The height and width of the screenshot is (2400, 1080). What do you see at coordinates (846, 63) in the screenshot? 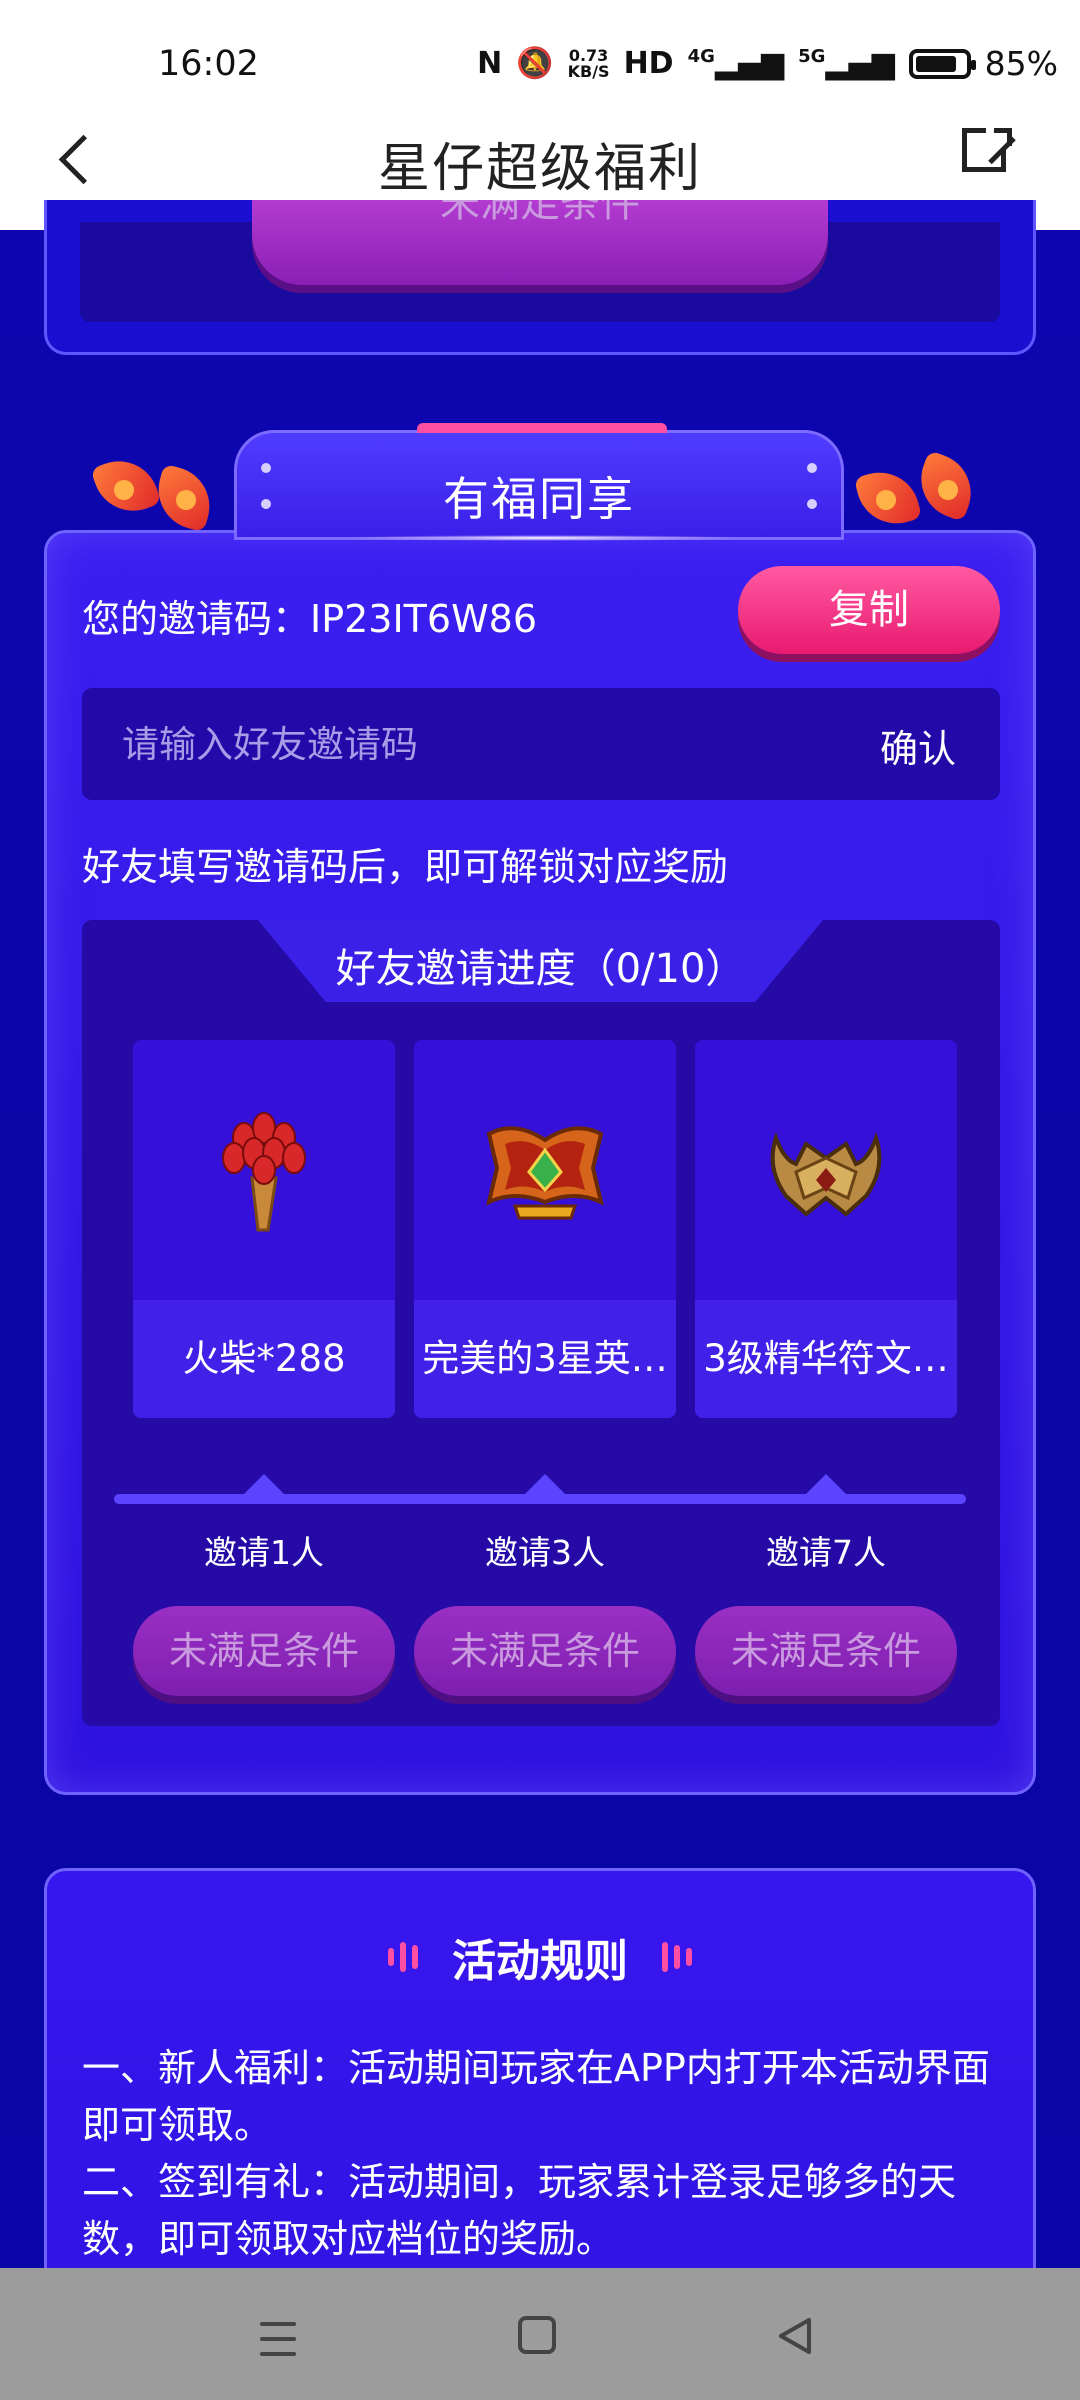
I see `signal-5g-icon: 5G▂▄▆` at bounding box center [846, 63].